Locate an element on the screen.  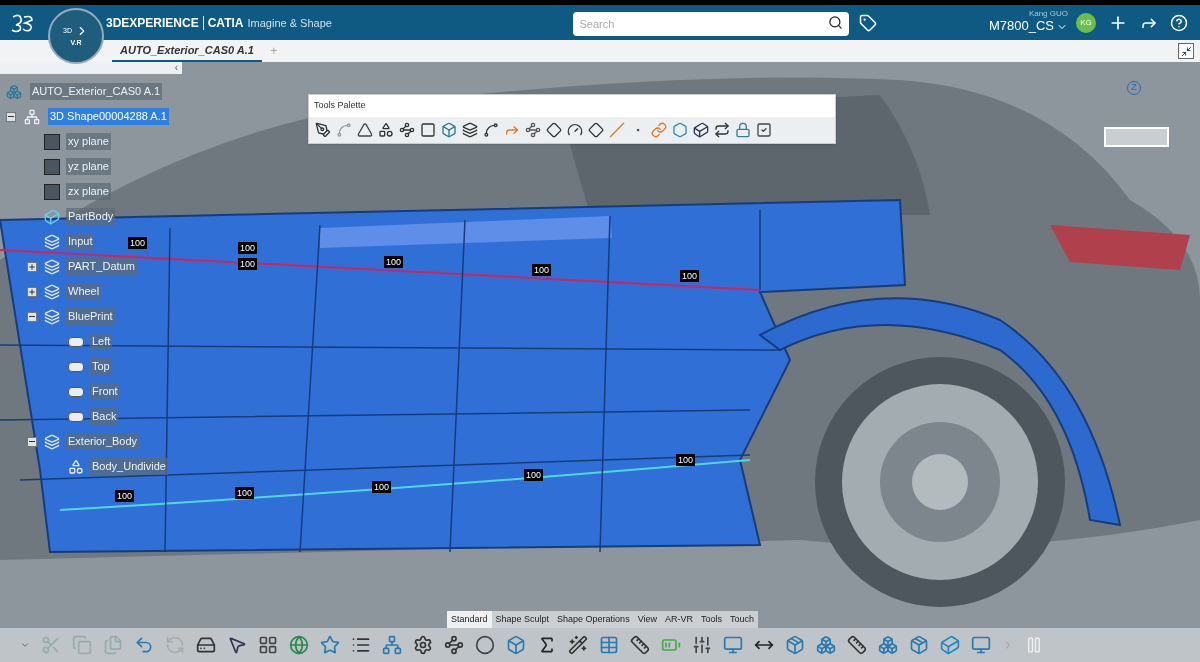
role-name: M7800_CS is located at coordinates (1021, 26).